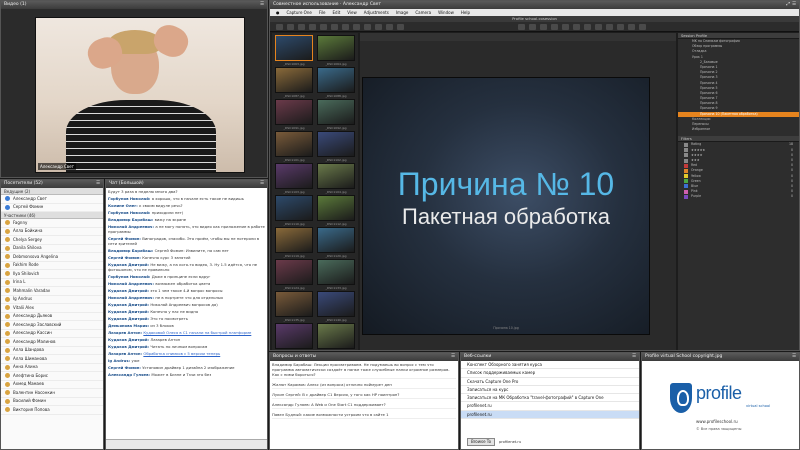  I want to click on video-pod-titlebar: Видео (1) ☰, so click(134, 5).